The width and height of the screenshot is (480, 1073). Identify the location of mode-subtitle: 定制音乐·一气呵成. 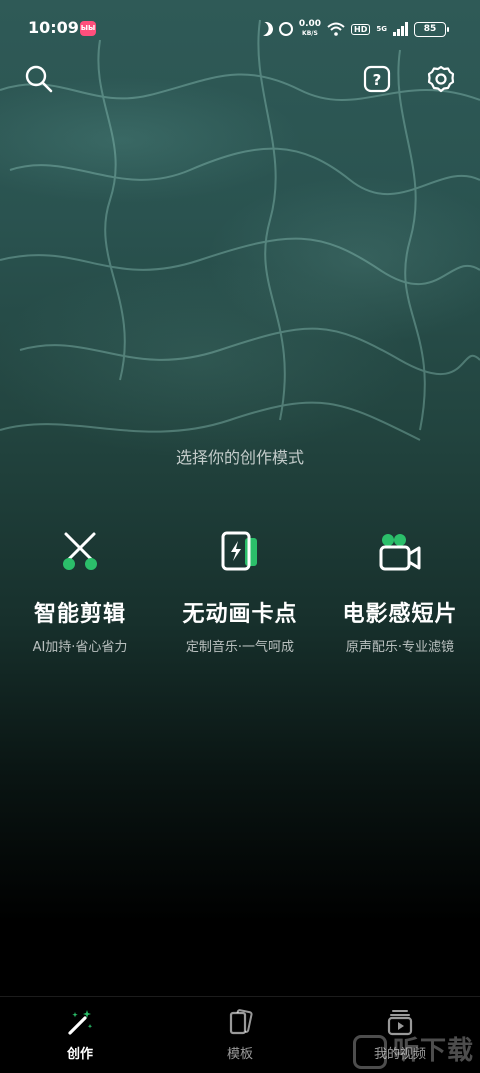
(240, 647).